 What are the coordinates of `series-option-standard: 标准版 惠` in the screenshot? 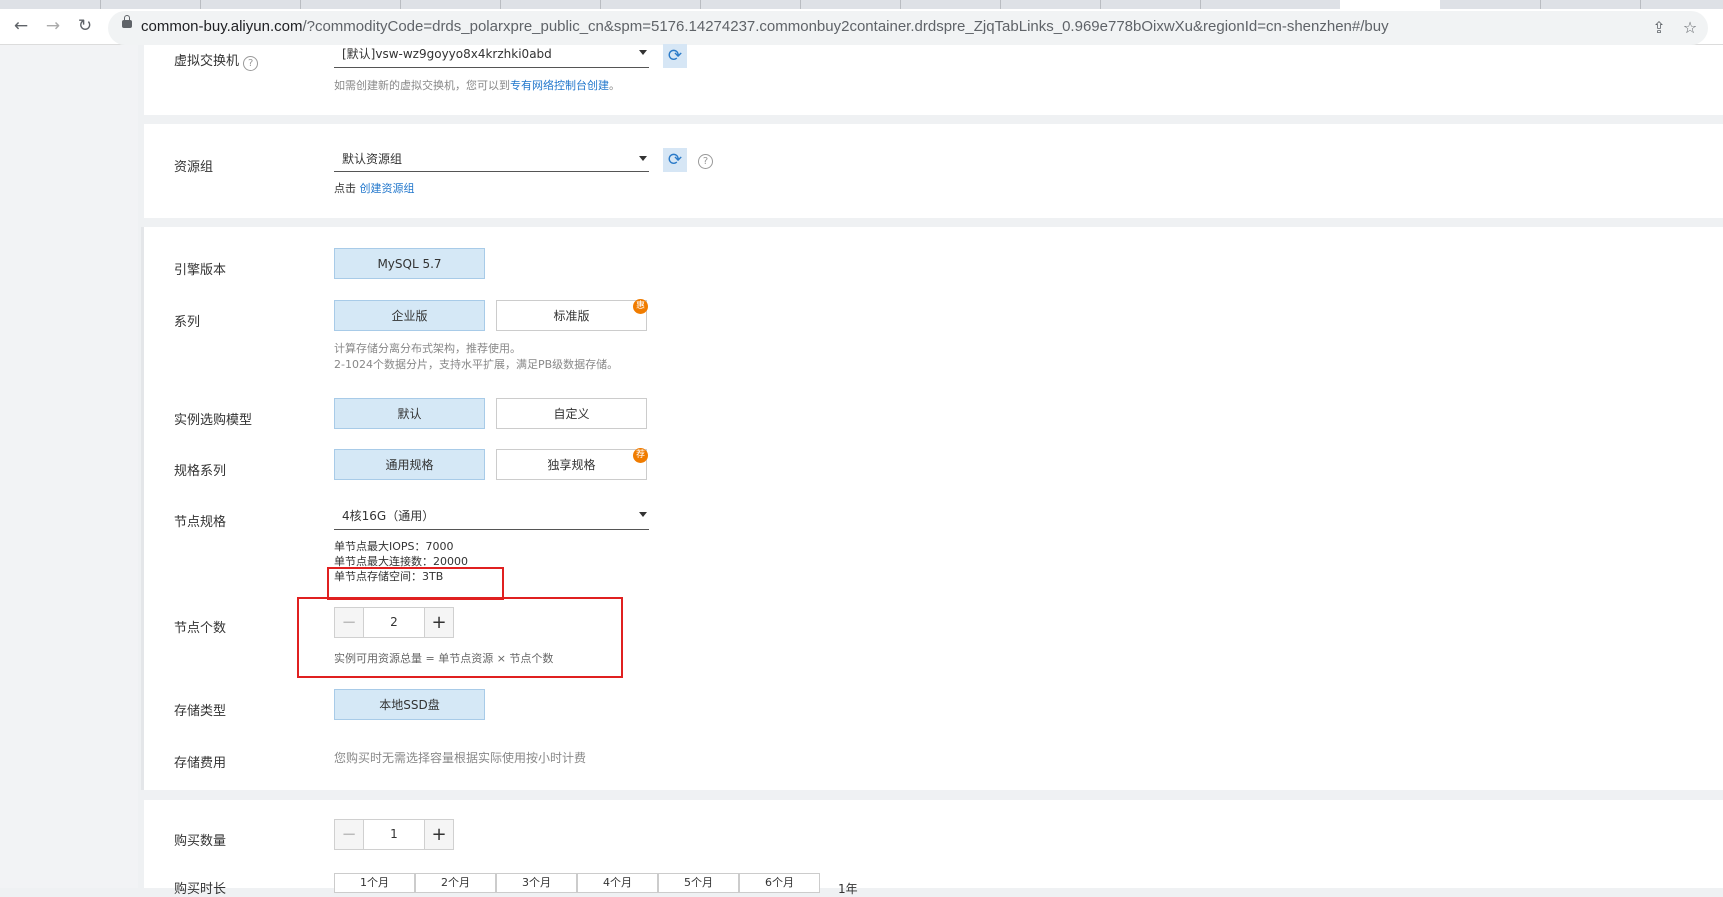 It's located at (572, 315).